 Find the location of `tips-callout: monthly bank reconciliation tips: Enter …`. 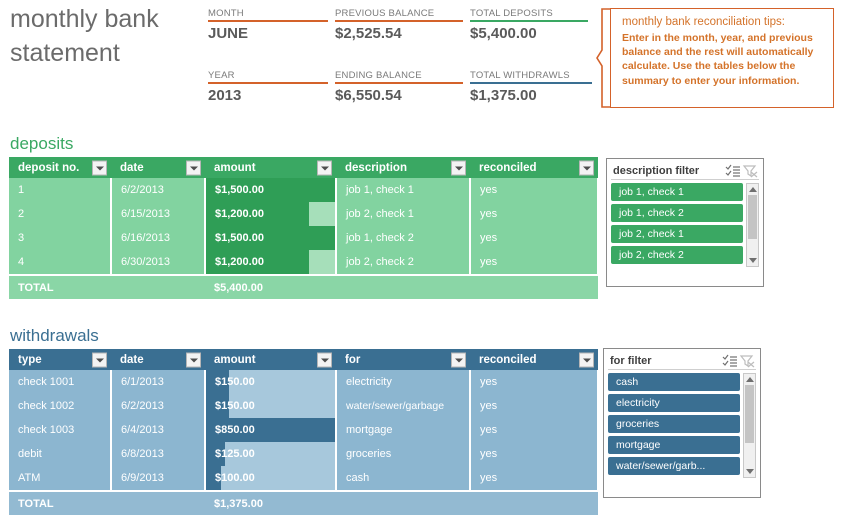

tips-callout: monthly bank reconciliation tips: Enter … is located at coordinates (722, 58).